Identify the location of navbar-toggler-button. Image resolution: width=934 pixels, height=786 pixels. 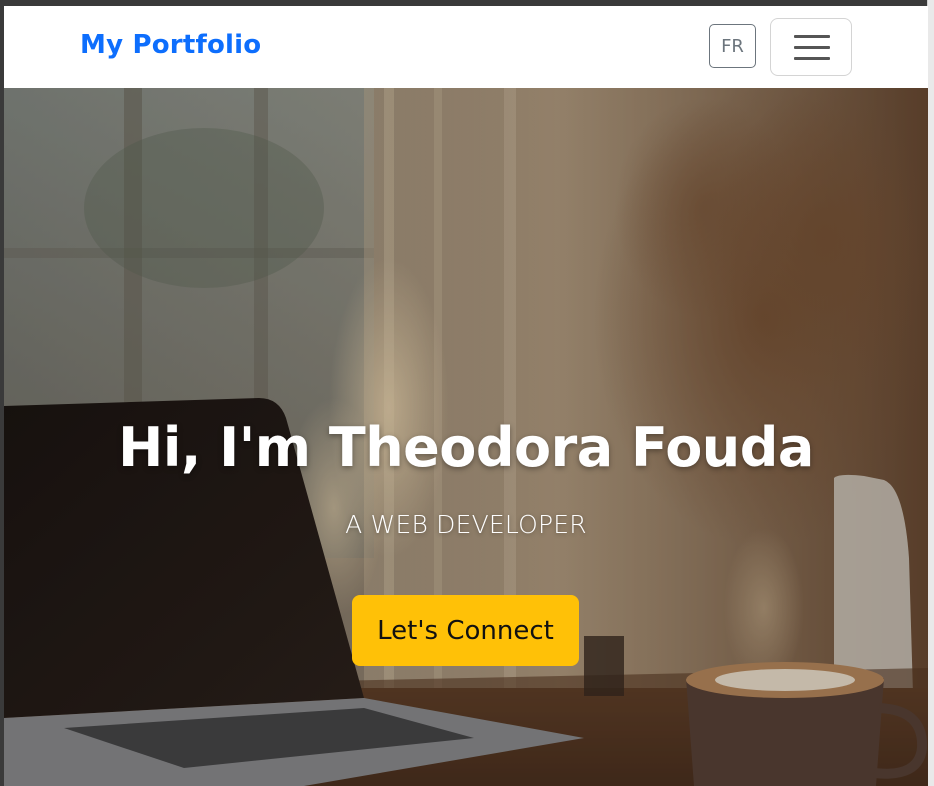
(811, 47).